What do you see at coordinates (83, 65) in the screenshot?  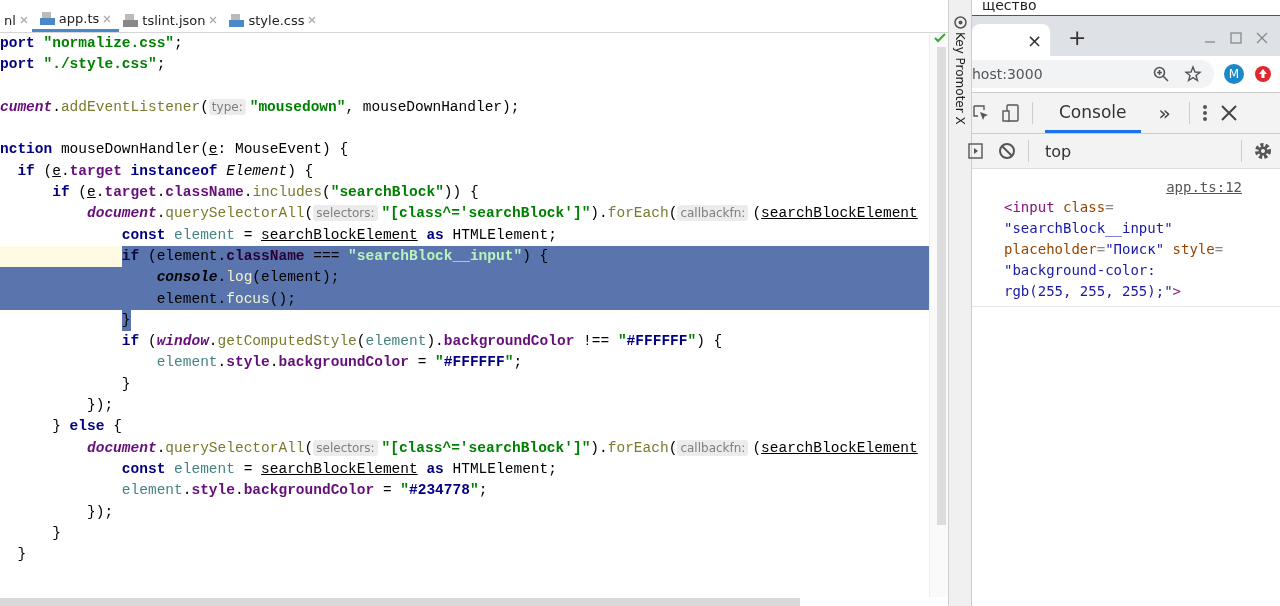 I see `code-line: port "./style.css";` at bounding box center [83, 65].